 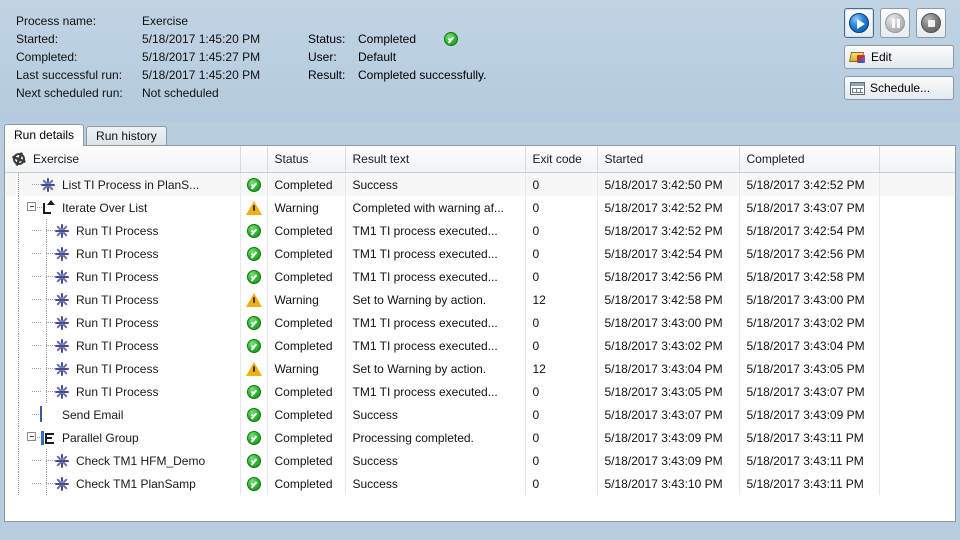 I want to click on cell-result-text: Processing completed., so click(x=435, y=437).